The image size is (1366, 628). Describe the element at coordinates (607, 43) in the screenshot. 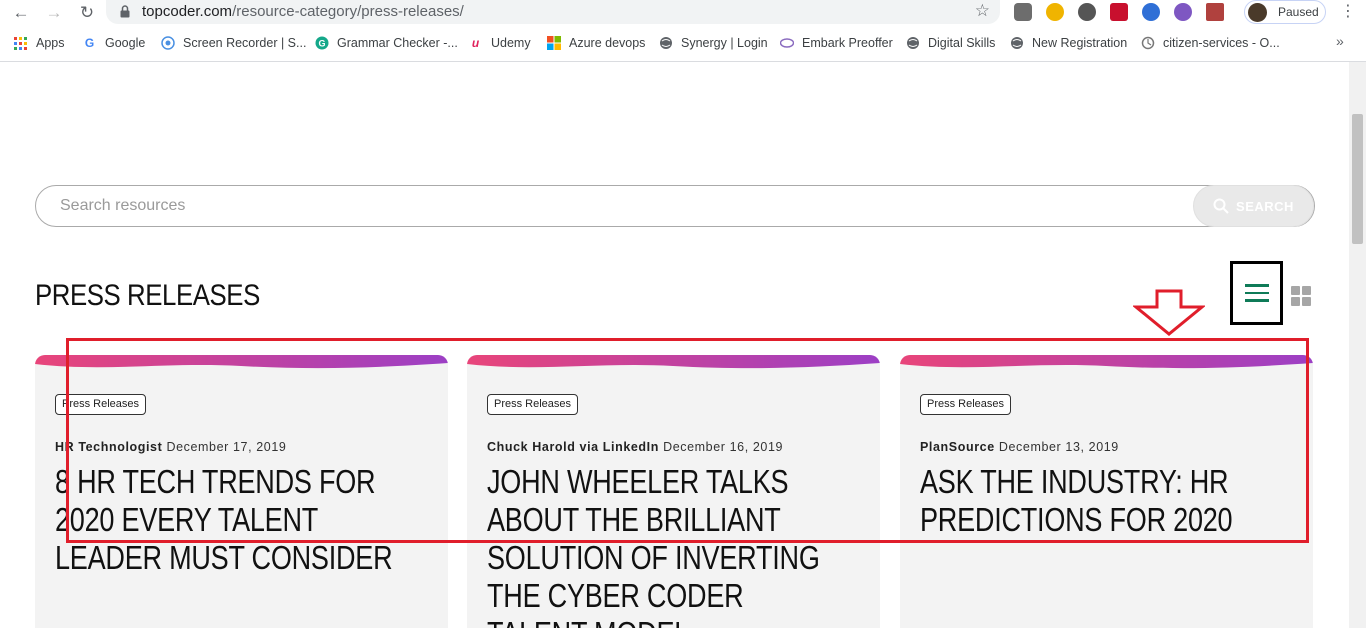

I see `bookmark-label: Azure devops` at that location.